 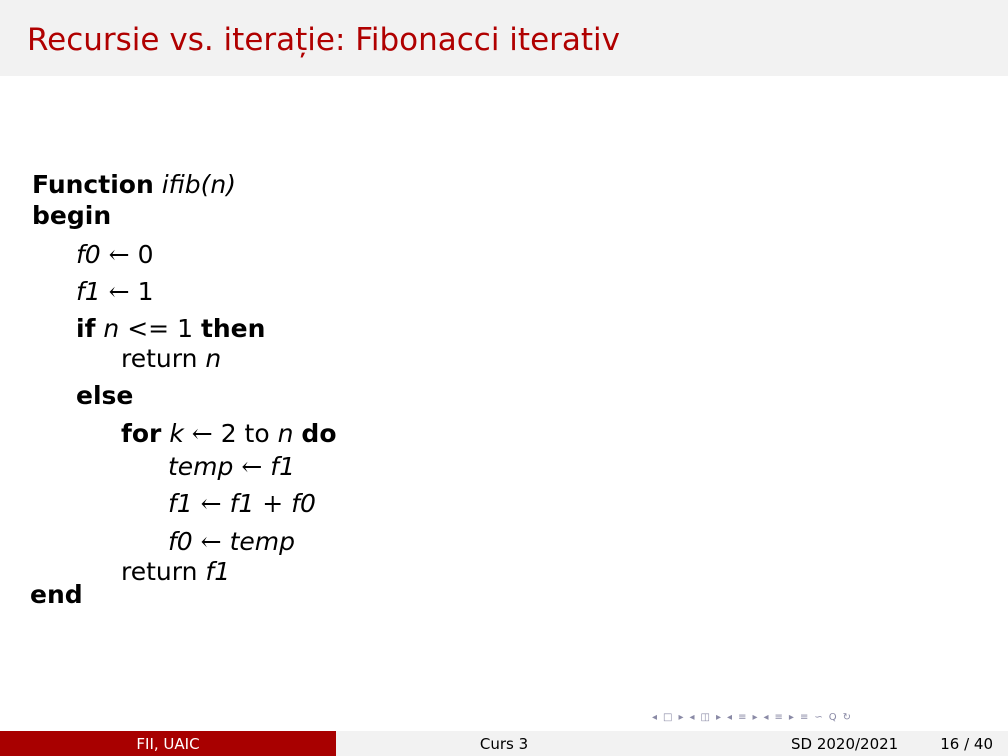 I want to click on footer-page-number: 16 / 40, so click(x=966, y=743).